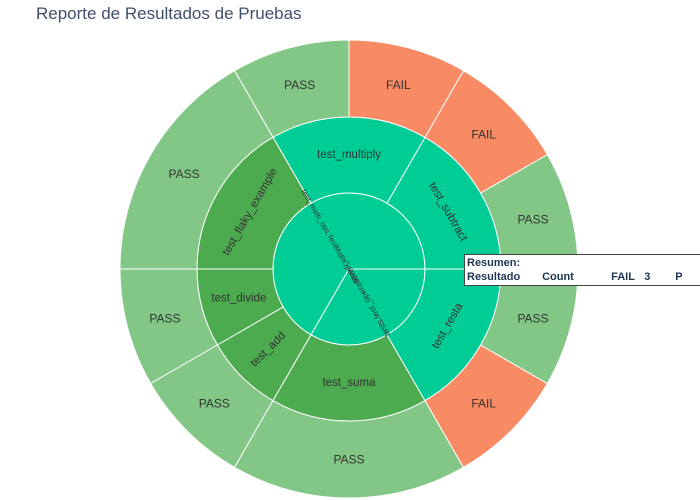 Image resolution: width=700 pixels, height=500 pixels. What do you see at coordinates (582, 270) in the screenshot?
I see `summary-annotation: Resumen: Resultado Count FAIL 3 P` at bounding box center [582, 270].